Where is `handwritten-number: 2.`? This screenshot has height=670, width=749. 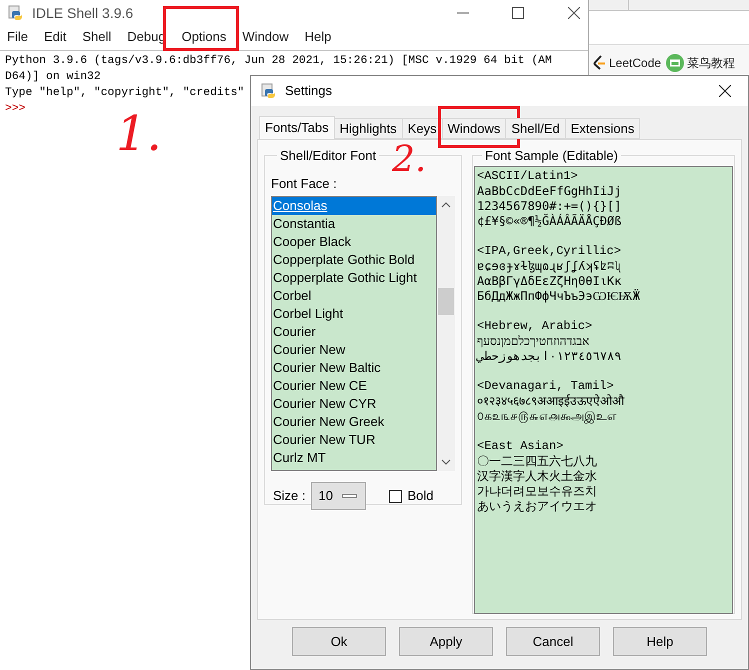 handwritten-number: 2. is located at coordinates (409, 160).